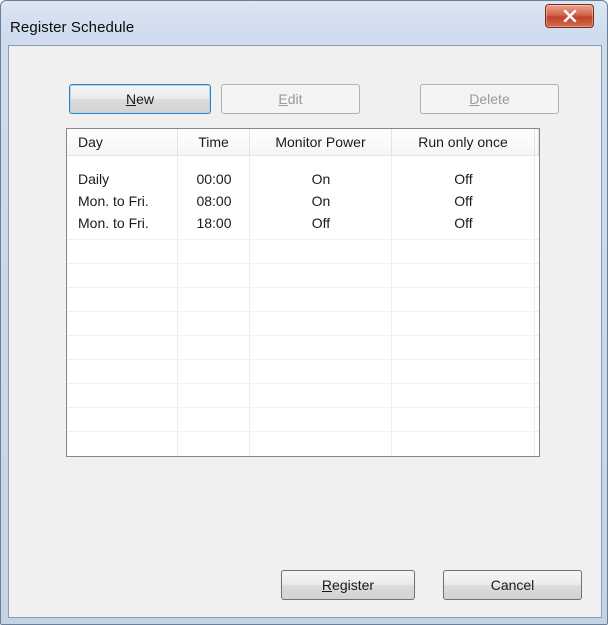 Image resolution: width=608 pixels, height=625 pixels. What do you see at coordinates (214, 142) in the screenshot?
I see `column-header-time: Time` at bounding box center [214, 142].